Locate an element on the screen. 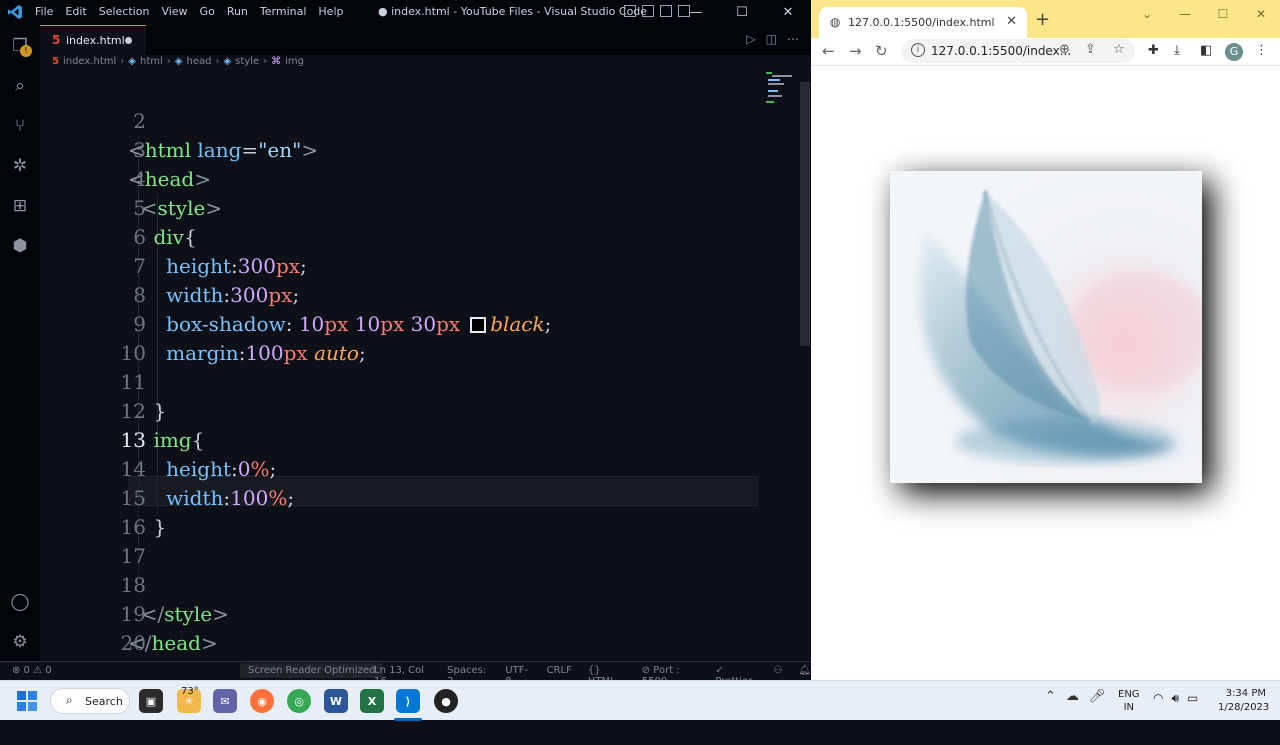  menu-run: Run is located at coordinates (240, 11).